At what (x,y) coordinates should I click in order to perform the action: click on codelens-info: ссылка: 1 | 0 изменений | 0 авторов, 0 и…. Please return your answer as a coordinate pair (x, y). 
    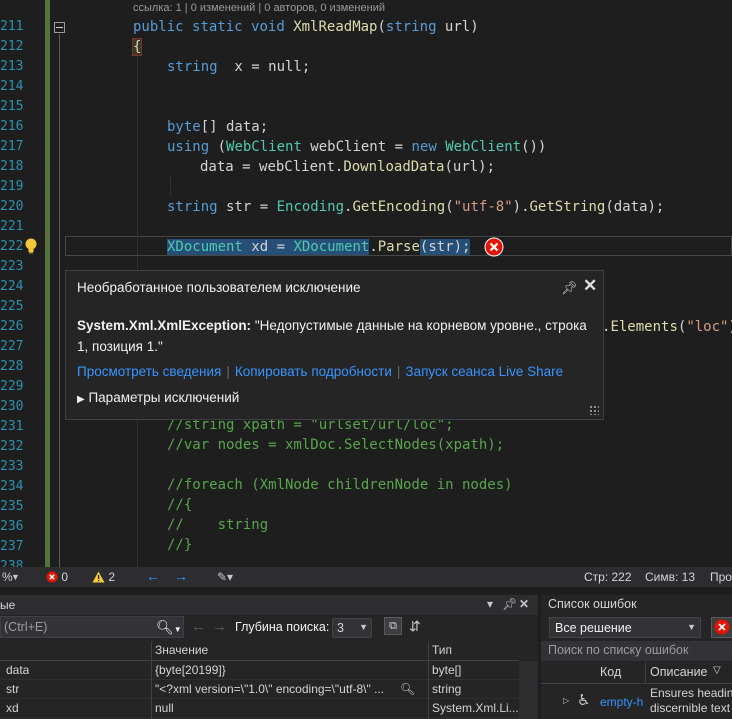
    Looking at the image, I should click on (259, 8).